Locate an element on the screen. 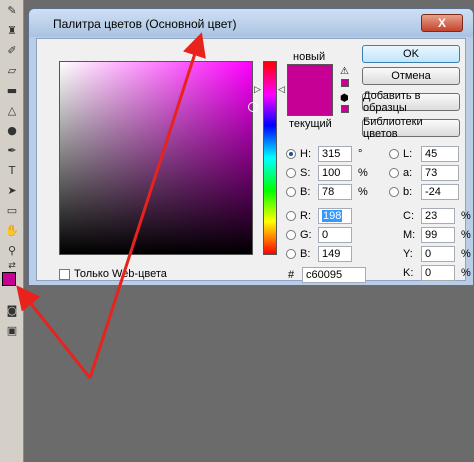  unit-b: % is located at coordinates (363, 192).